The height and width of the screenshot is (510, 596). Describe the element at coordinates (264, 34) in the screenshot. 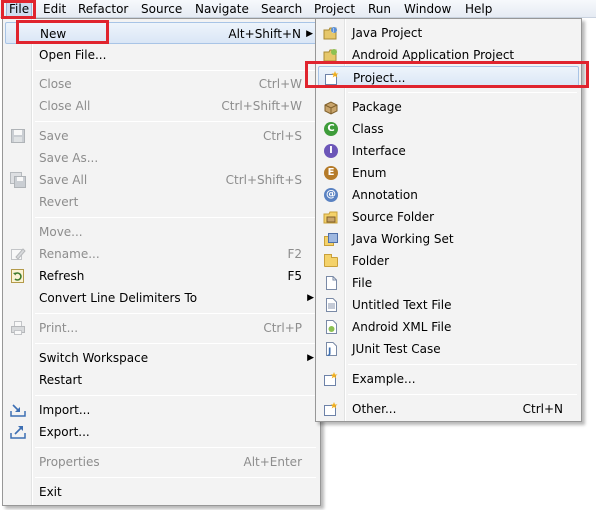

I see `shortcut-label: Alt+Shift+N` at that location.